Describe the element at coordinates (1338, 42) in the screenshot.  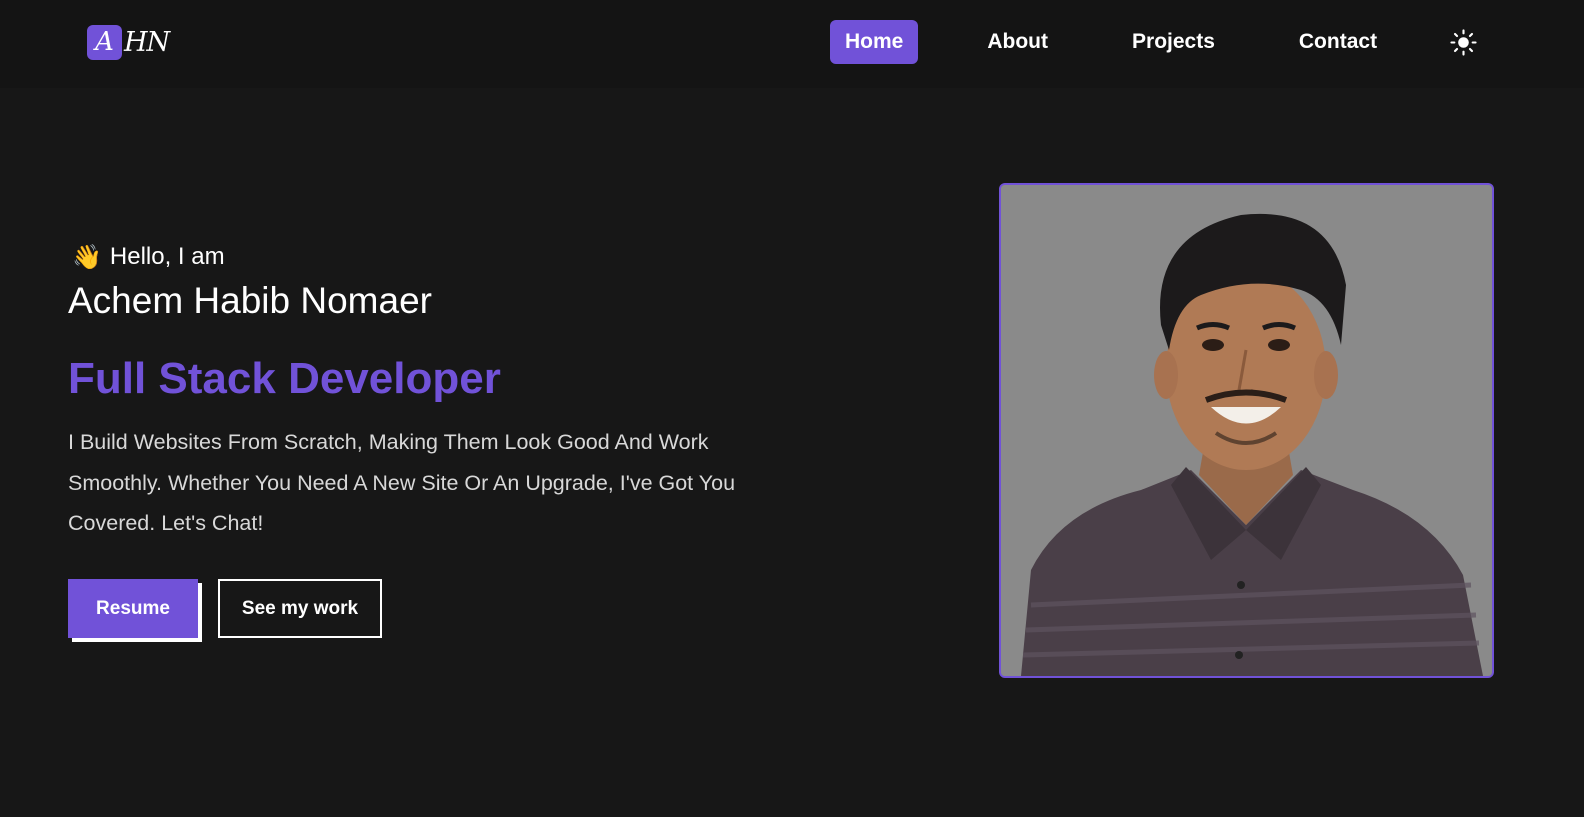
I see `nav-contact: Contact` at that location.